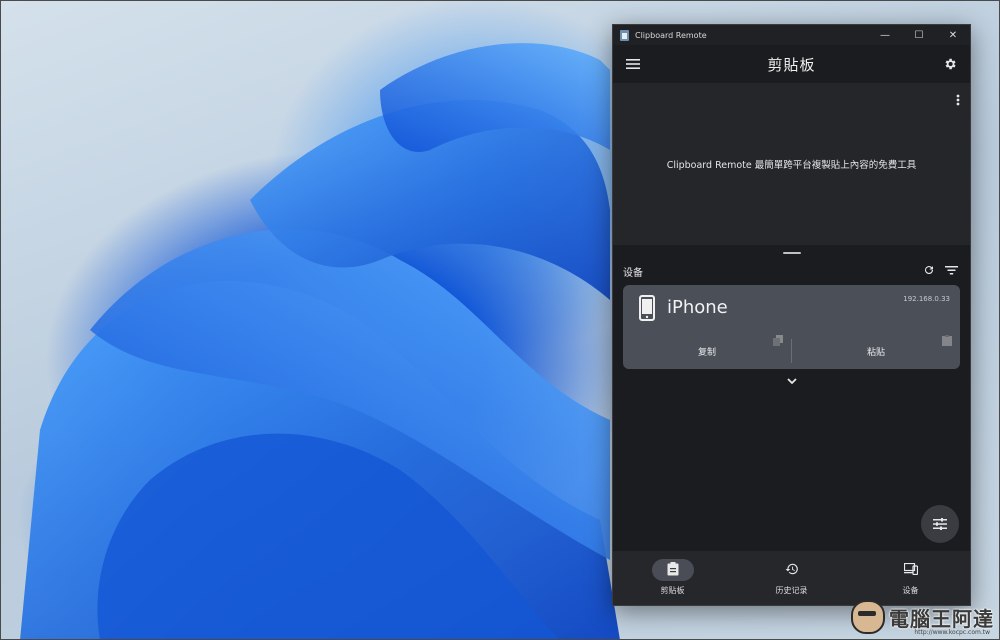  I want to click on smartphone-icon, so click(647, 310).